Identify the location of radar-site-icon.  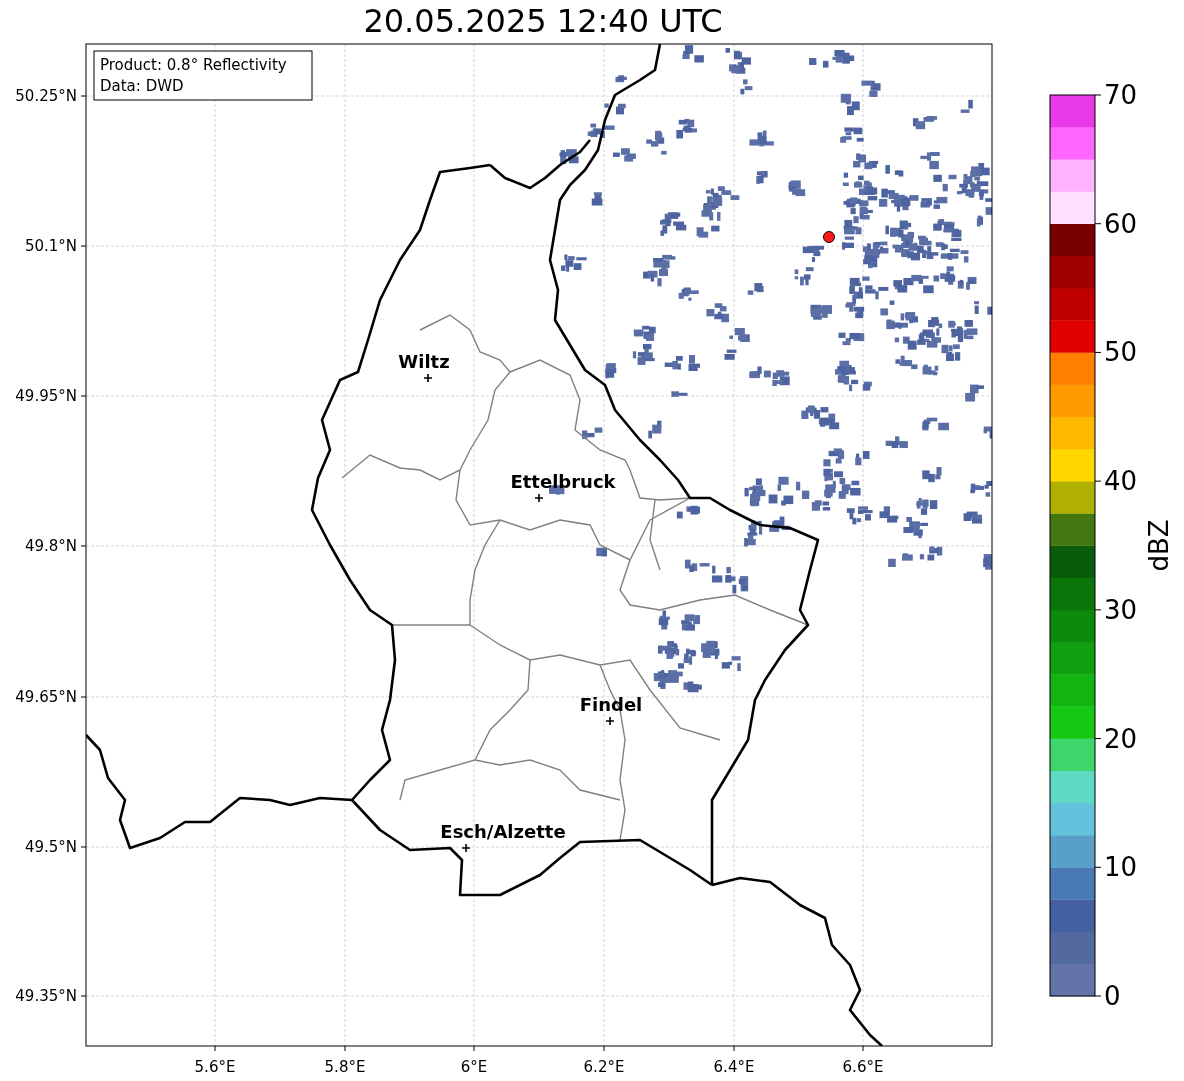
(829, 237).